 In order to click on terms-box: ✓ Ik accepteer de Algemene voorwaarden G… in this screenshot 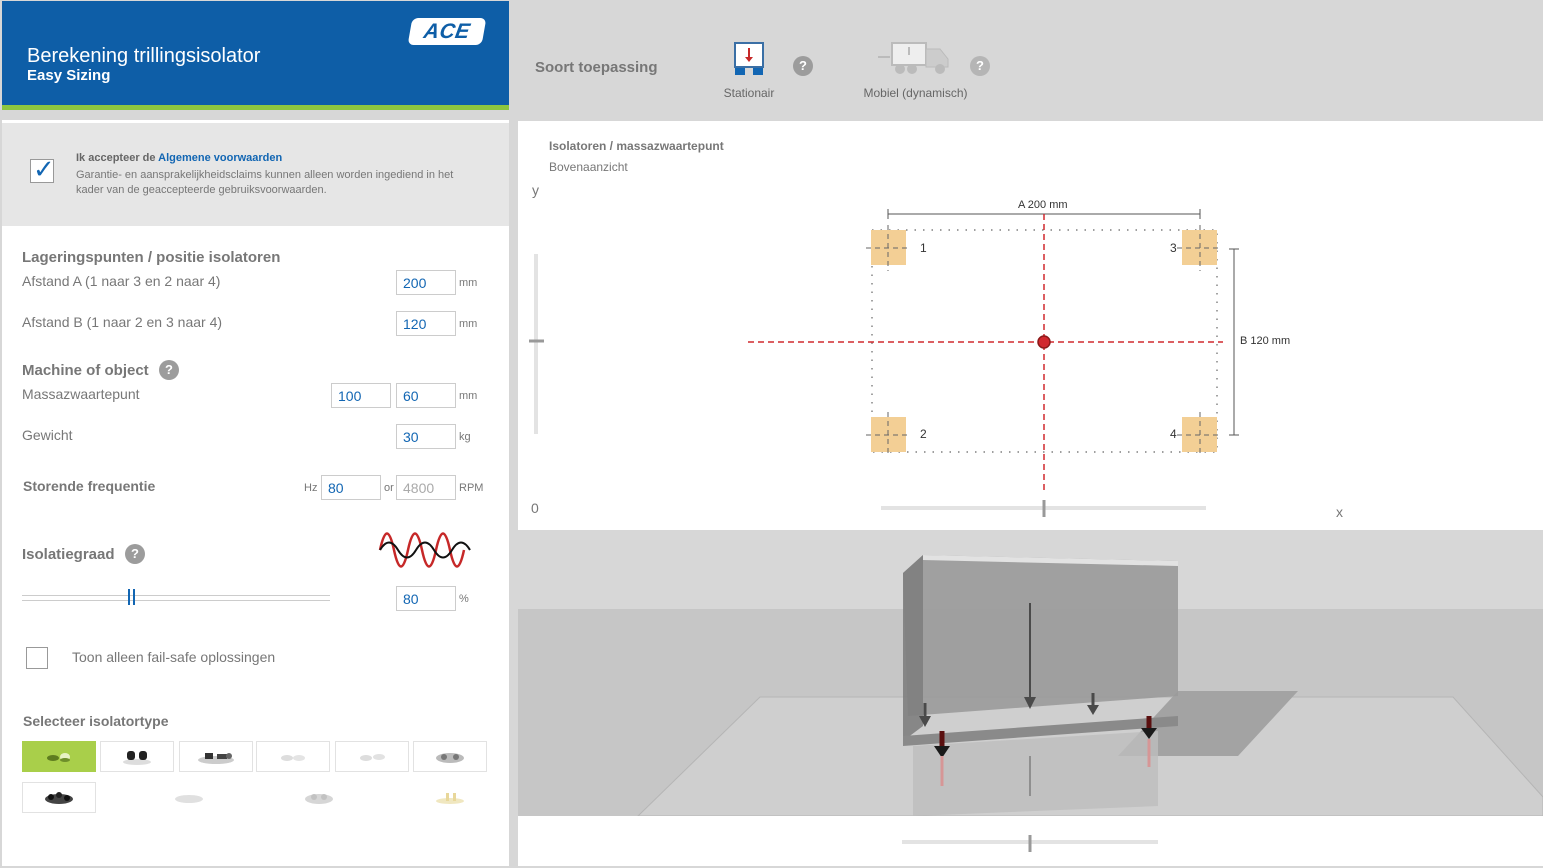, I will do `click(255, 174)`.